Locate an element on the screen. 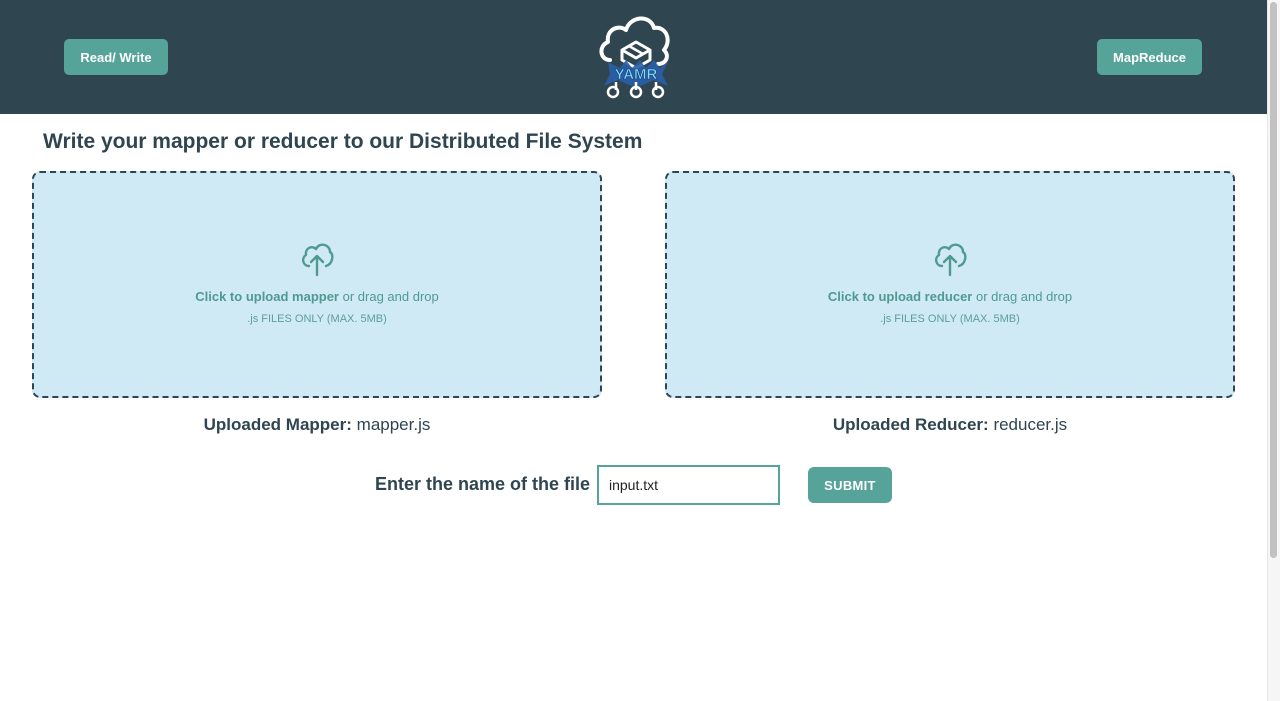 The height and width of the screenshot is (701, 1280). submit-button: SUBMIT is located at coordinates (850, 485).